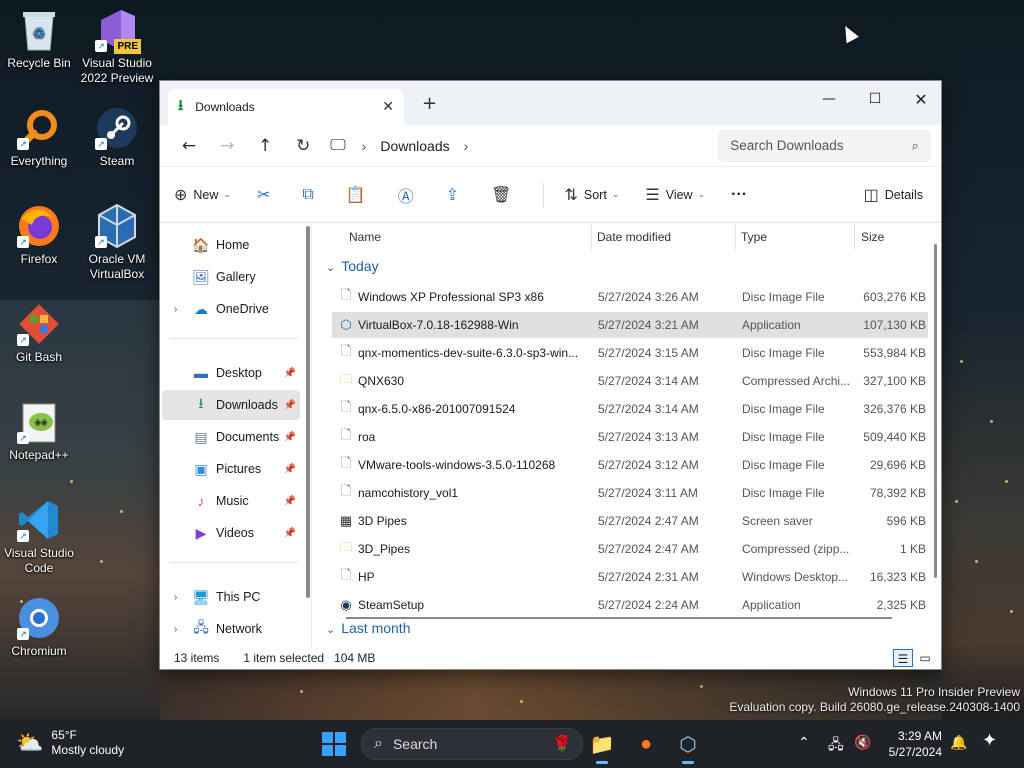  I want to click on taskbar-search: ⌕ Search 🌹, so click(472, 744).